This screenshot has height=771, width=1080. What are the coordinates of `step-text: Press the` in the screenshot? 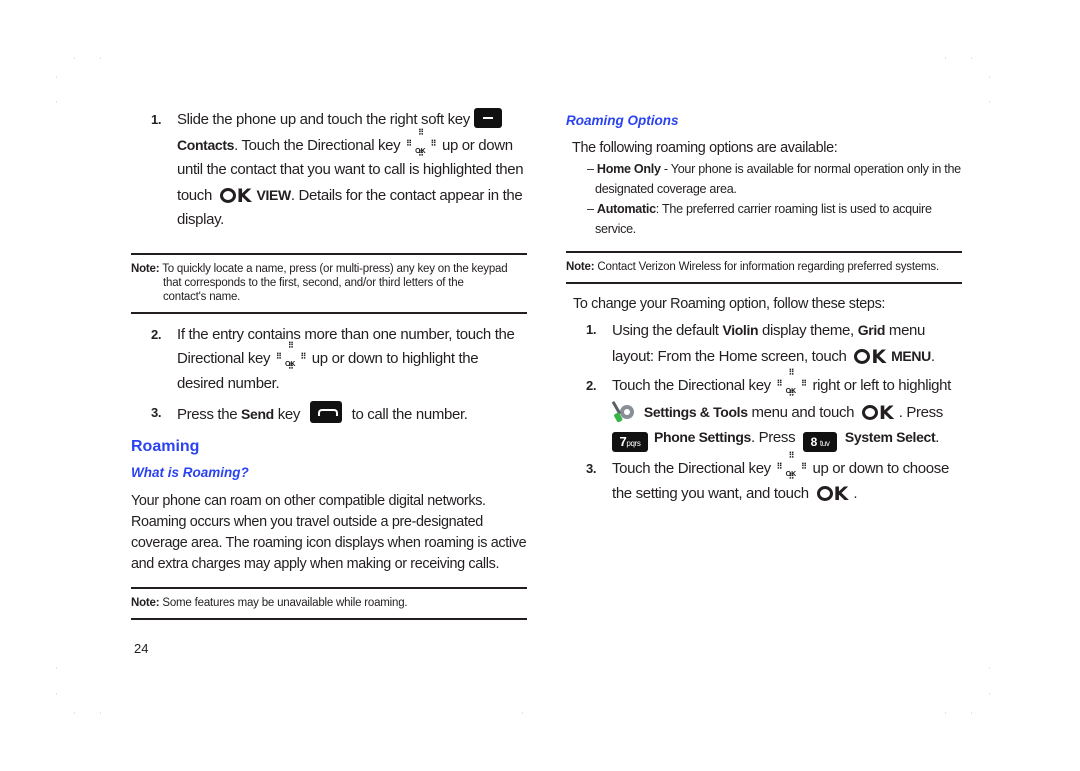 It's located at (207, 414).